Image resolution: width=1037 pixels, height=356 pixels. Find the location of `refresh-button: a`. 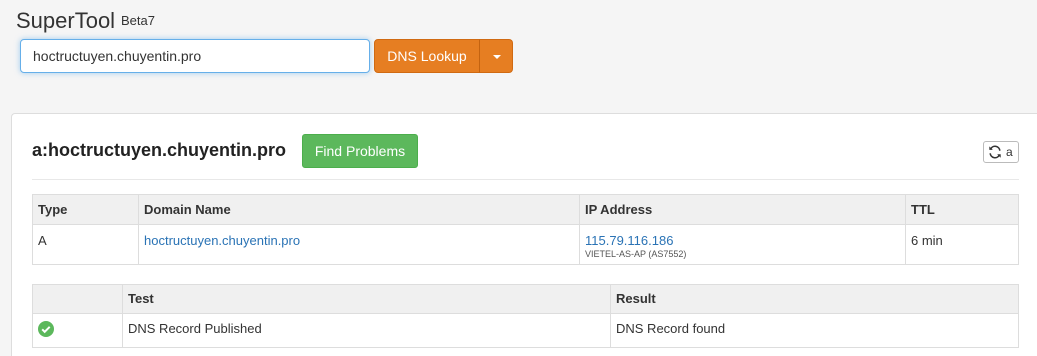

refresh-button: a is located at coordinates (1001, 152).